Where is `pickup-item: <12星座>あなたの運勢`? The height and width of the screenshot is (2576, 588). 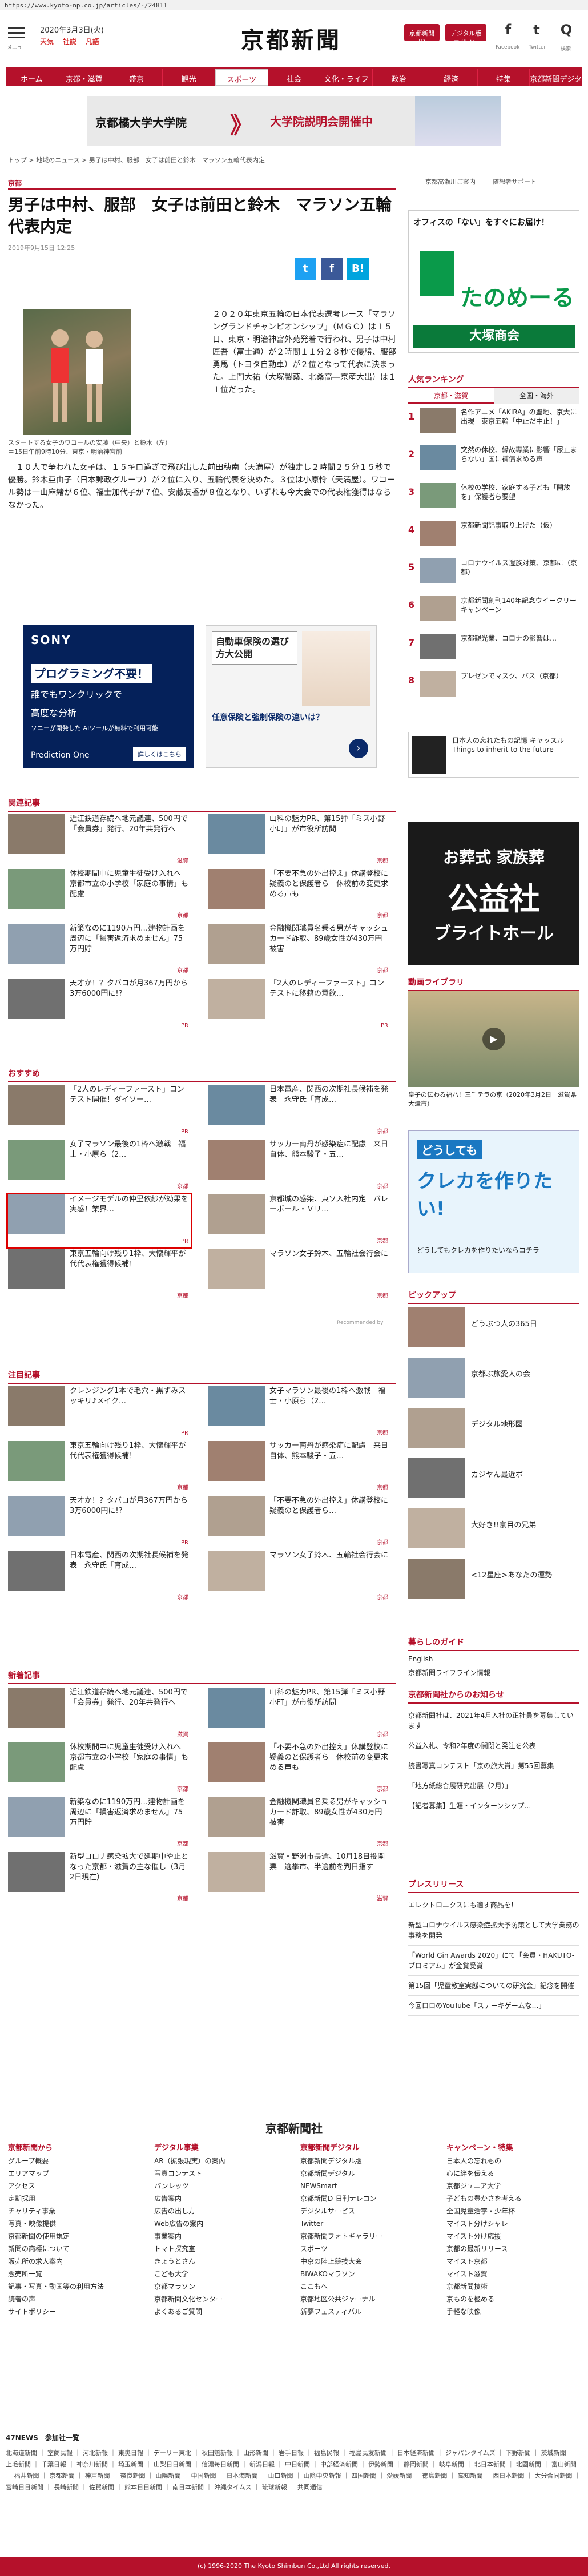
pickup-item: <12星座>あなたの運勢 is located at coordinates (494, 1580).